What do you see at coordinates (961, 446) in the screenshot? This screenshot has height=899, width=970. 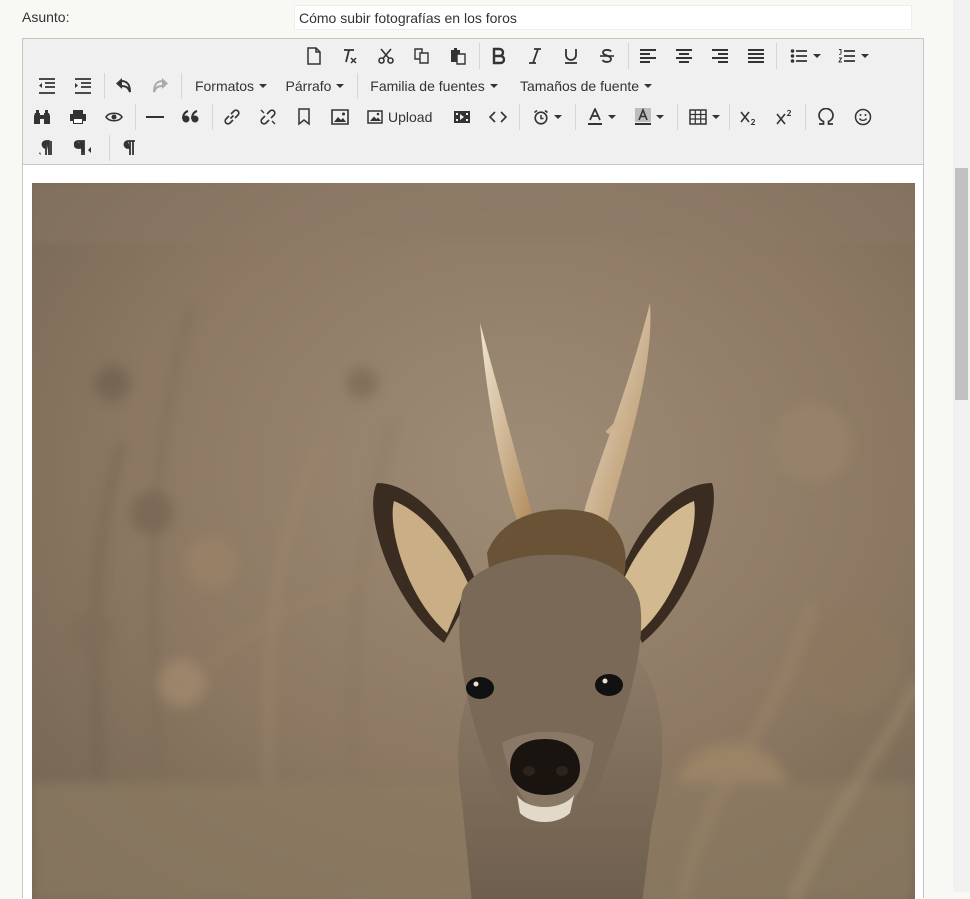 I see `page-scrollbar` at bounding box center [961, 446].